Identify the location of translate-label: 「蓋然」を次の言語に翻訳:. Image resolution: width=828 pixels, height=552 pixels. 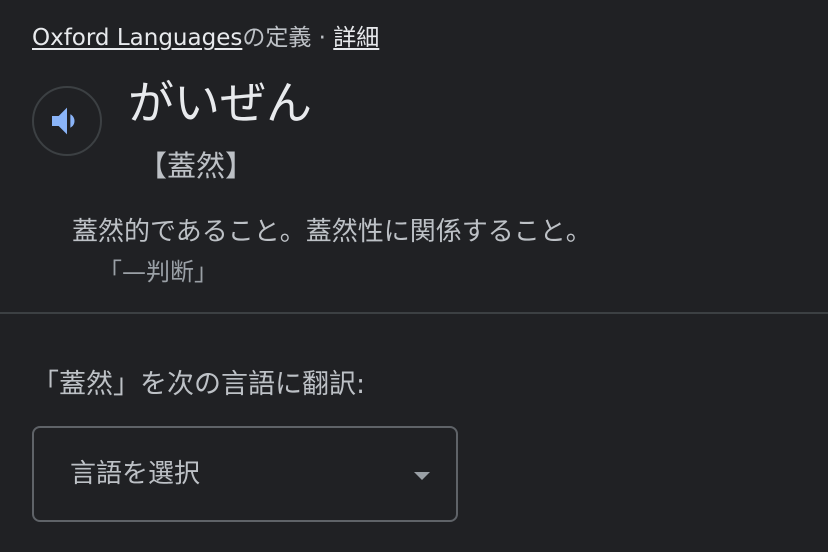
(199, 384).